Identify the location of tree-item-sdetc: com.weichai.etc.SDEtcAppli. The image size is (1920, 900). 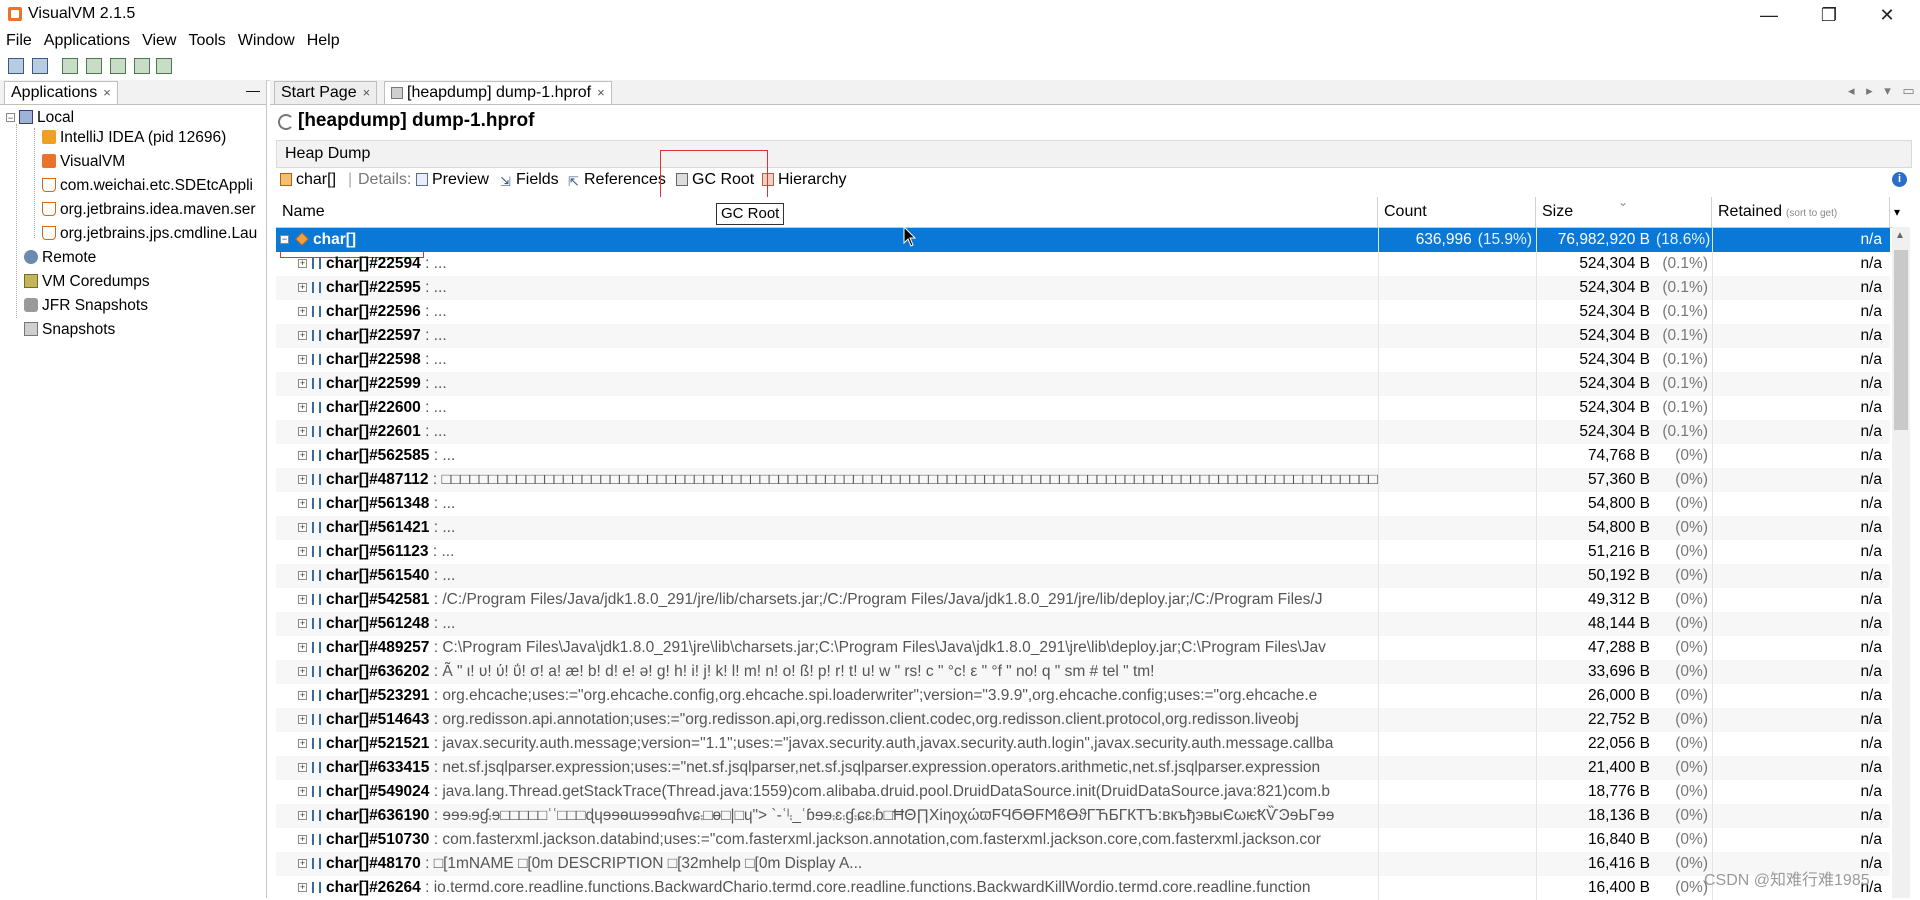
(153, 186).